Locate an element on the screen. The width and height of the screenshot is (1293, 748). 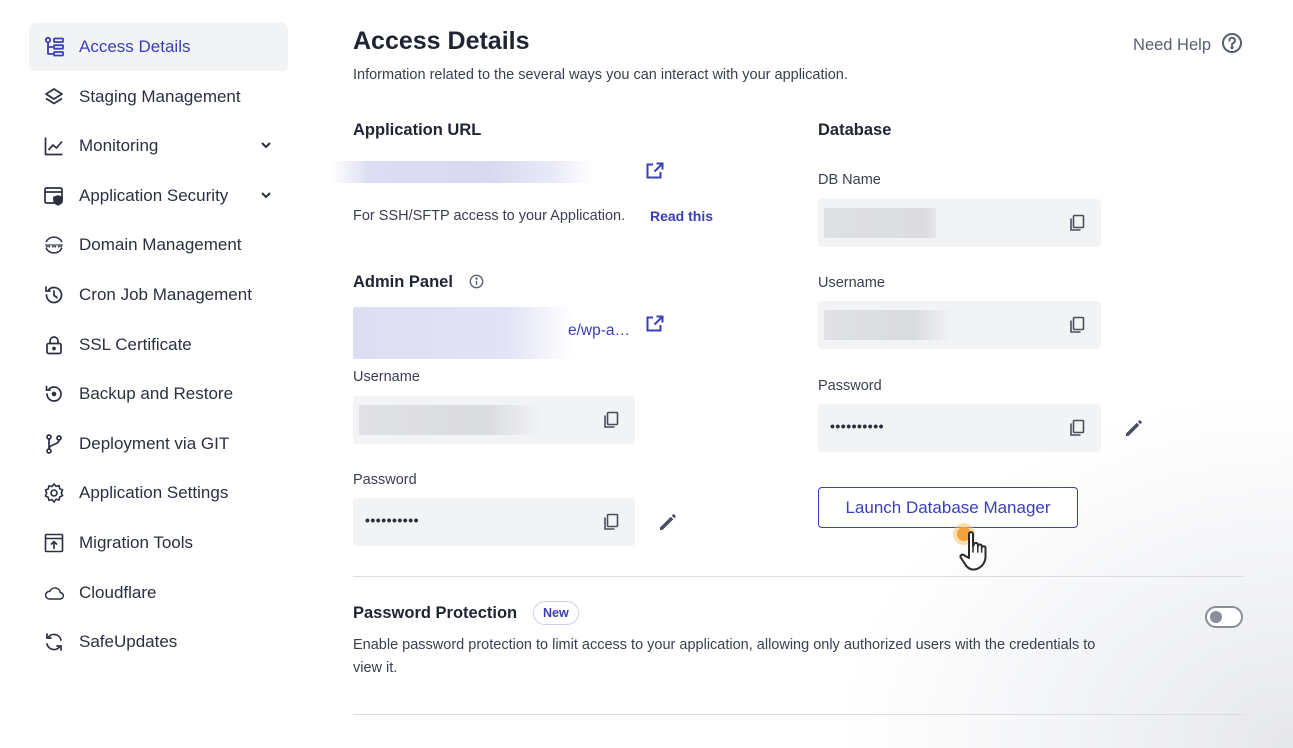
sidebar-item-cloudflare: Cloudflare is located at coordinates (158, 593).